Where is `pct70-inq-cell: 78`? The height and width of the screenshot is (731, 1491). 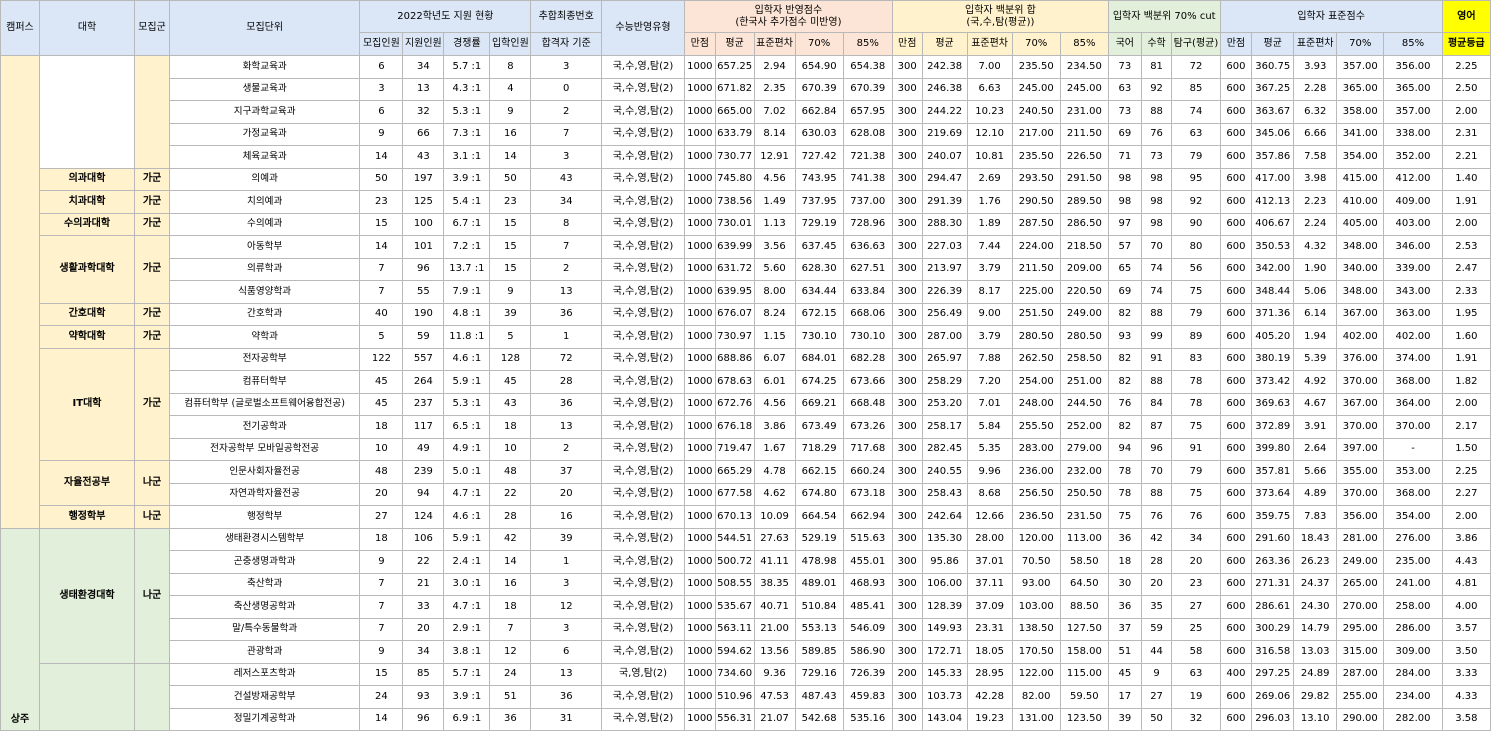
pct70-inq-cell: 78 is located at coordinates (1196, 404).